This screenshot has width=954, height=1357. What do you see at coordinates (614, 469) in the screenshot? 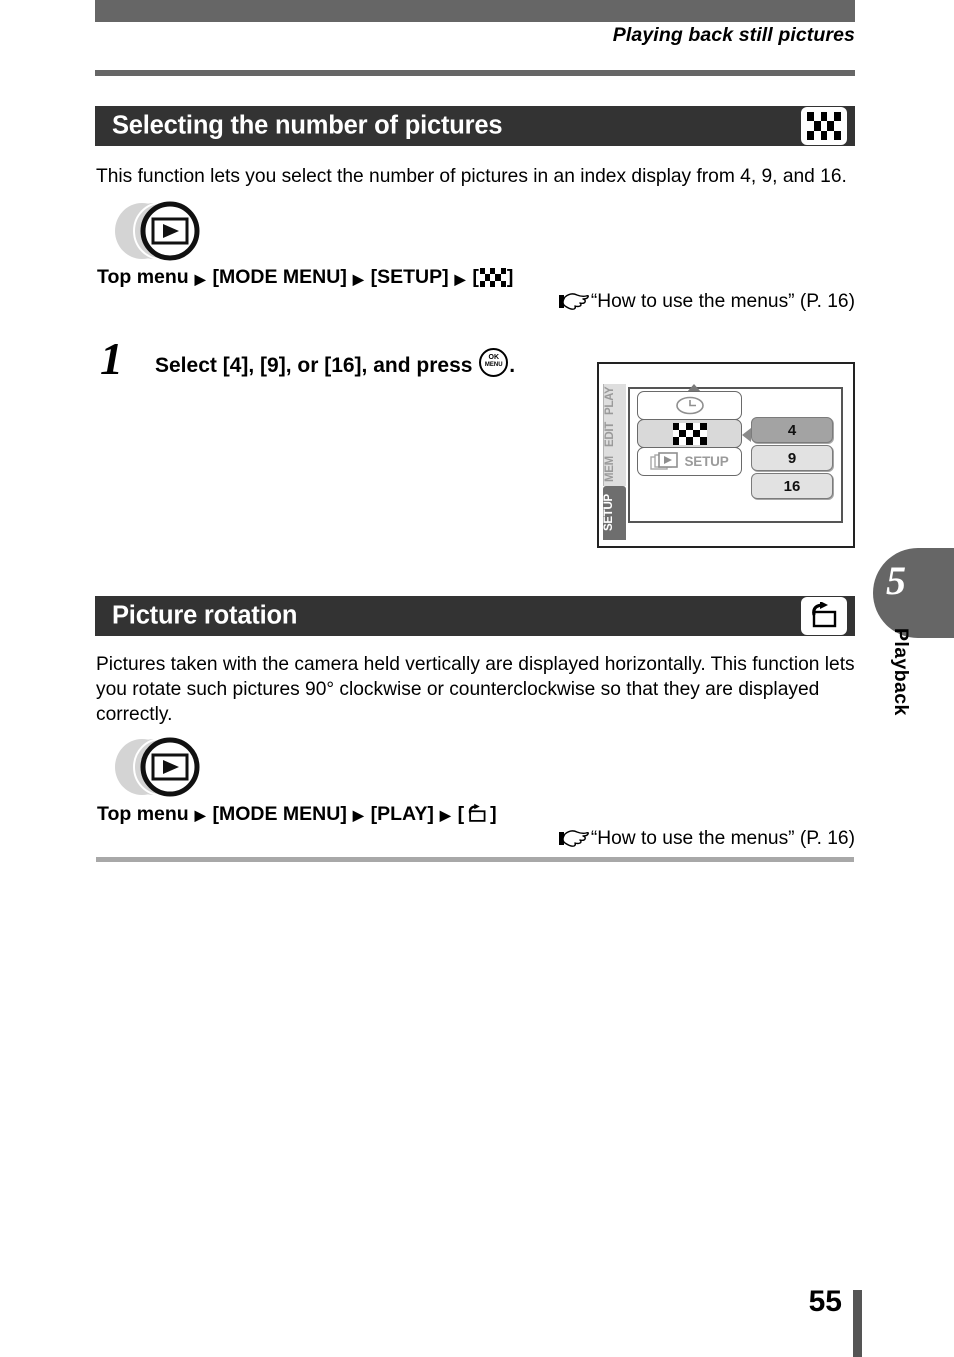
I see `lcd-tab-mem: MEM` at bounding box center [614, 469].